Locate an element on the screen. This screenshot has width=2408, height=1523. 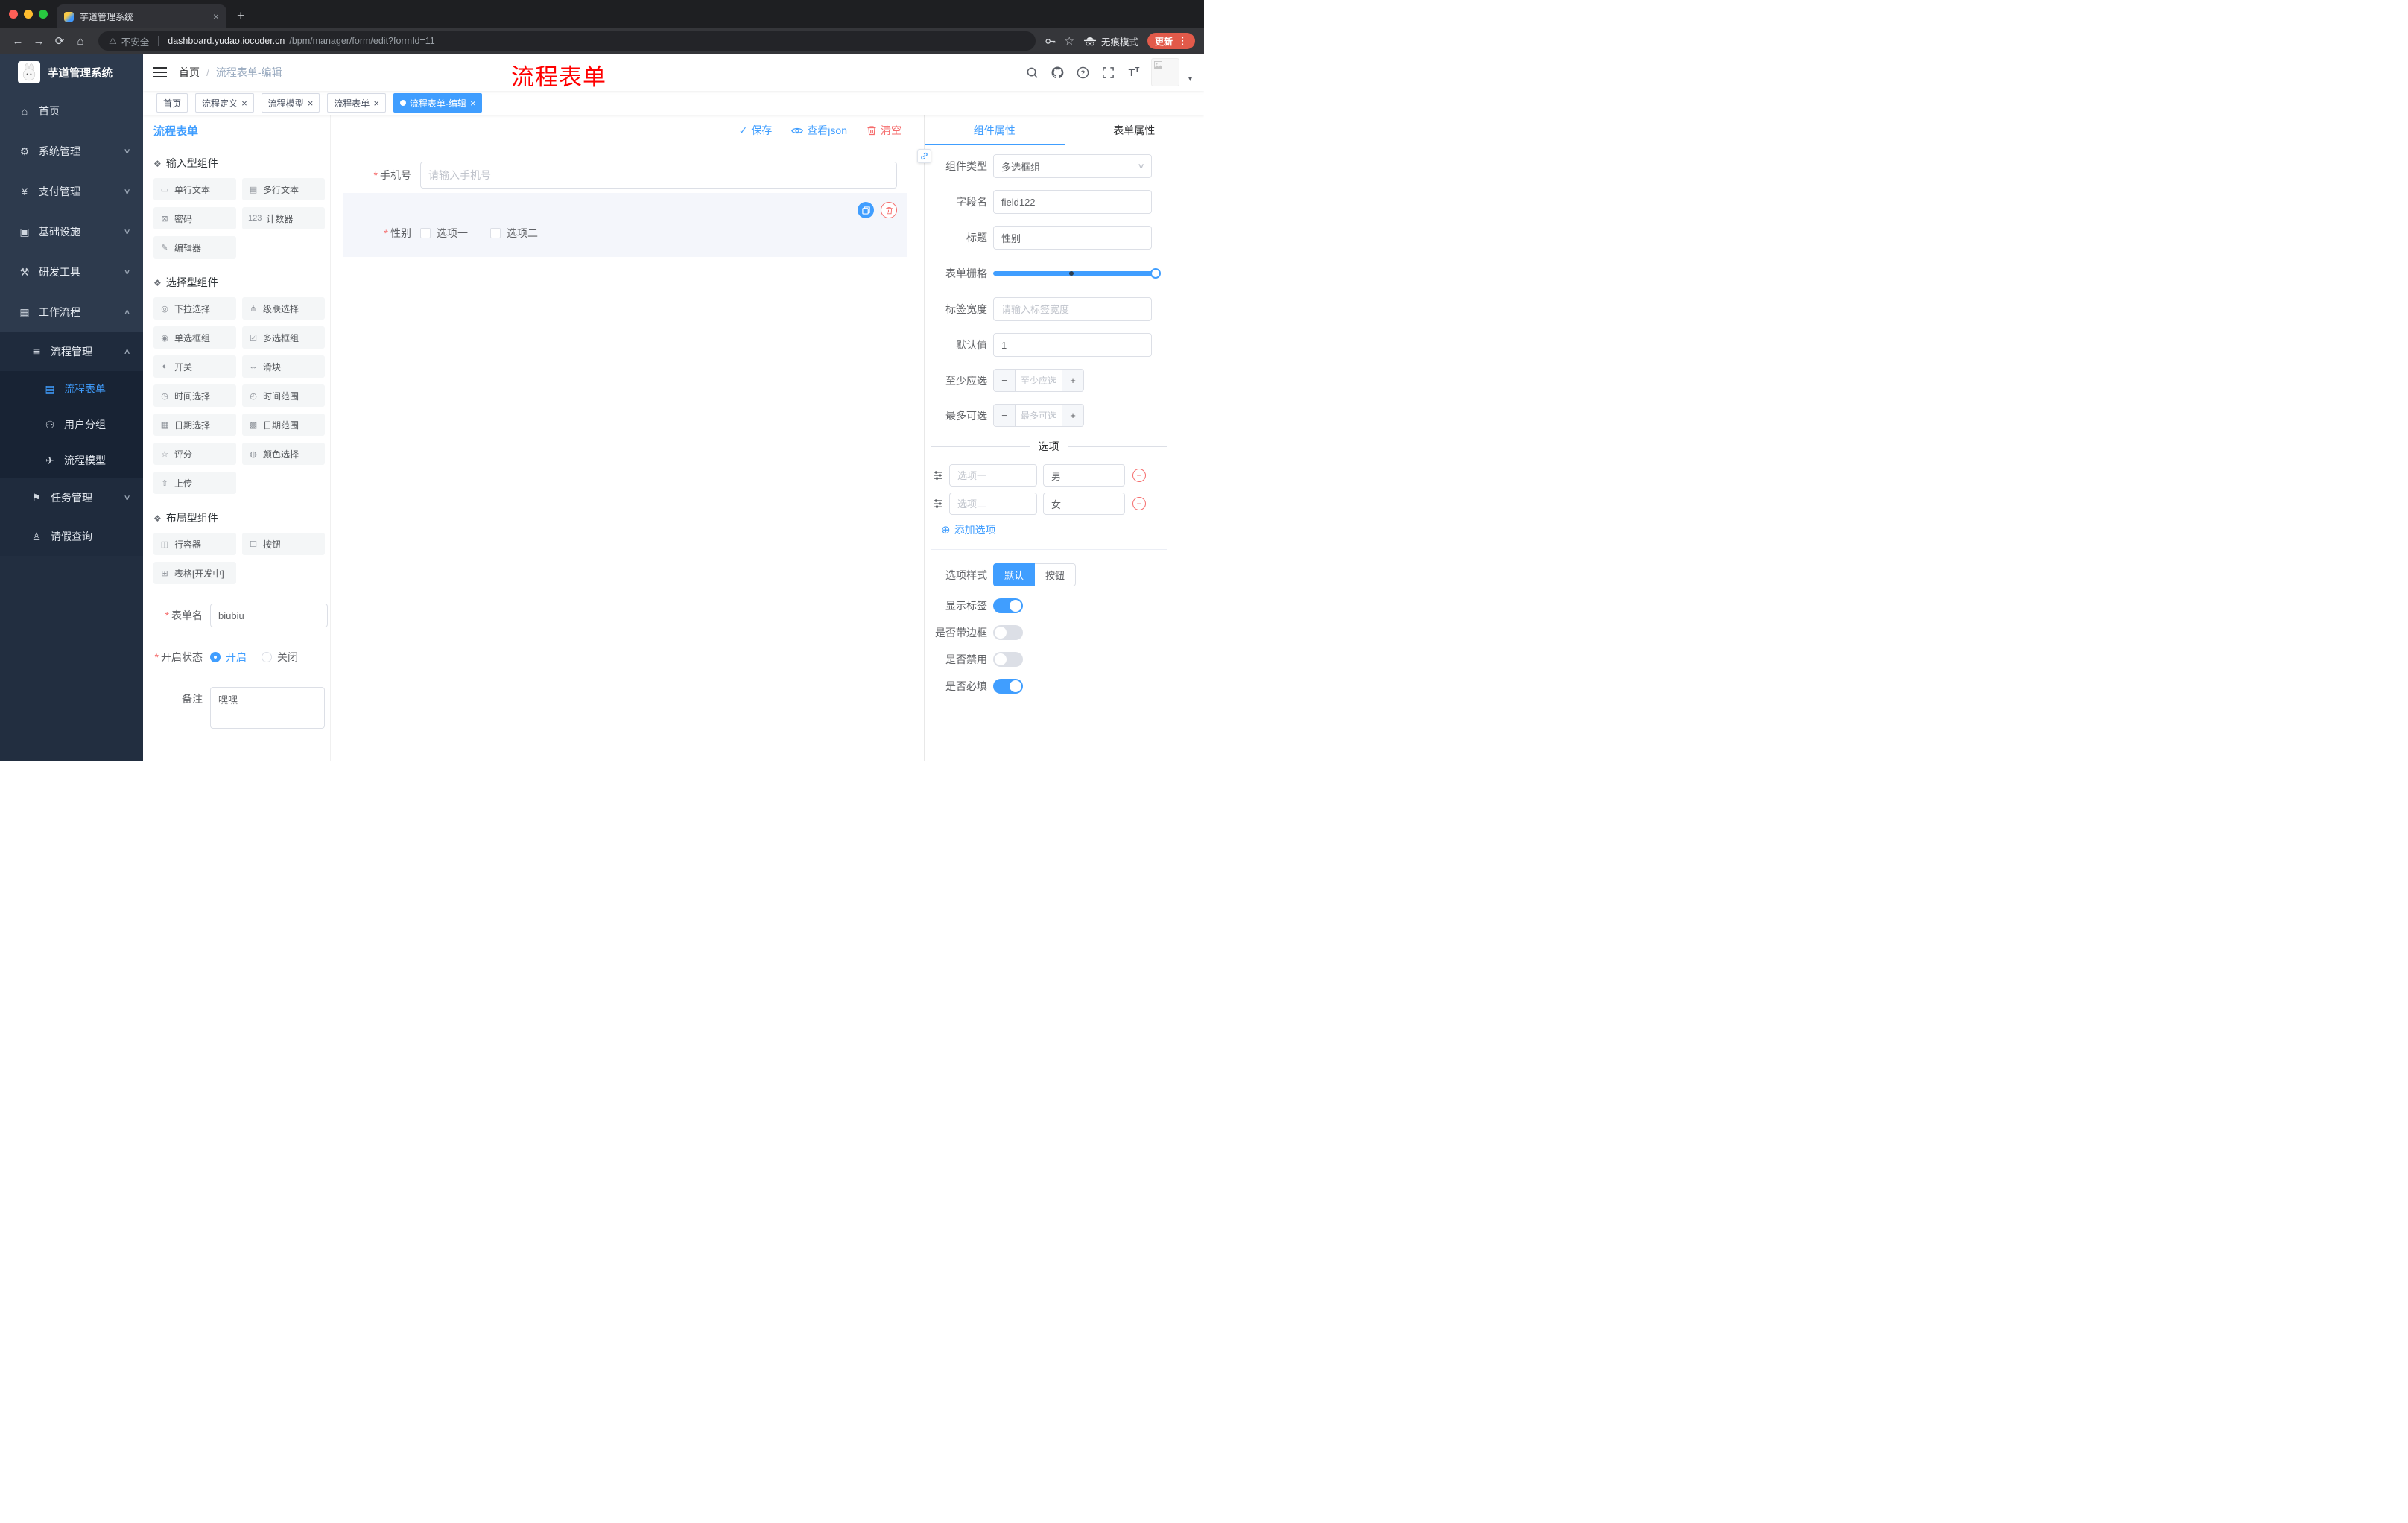
palette-component: ⊠ 密码 is located at coordinates (194, 218).